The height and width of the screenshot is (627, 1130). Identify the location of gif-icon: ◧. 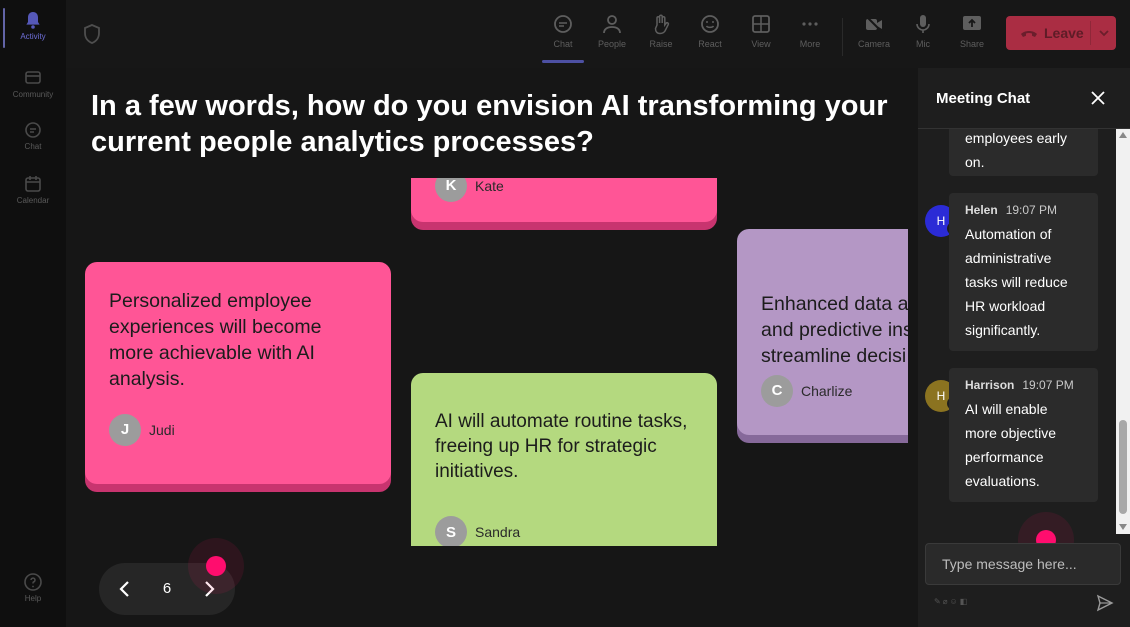
(965, 601).